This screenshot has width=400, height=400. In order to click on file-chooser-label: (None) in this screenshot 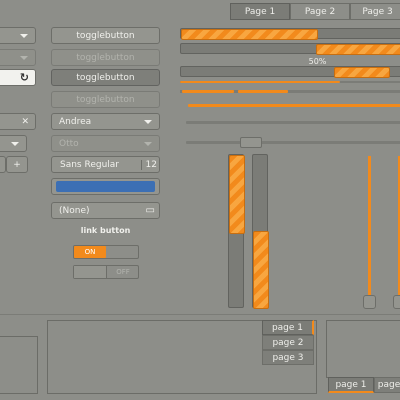, I will do `click(74, 210)`.